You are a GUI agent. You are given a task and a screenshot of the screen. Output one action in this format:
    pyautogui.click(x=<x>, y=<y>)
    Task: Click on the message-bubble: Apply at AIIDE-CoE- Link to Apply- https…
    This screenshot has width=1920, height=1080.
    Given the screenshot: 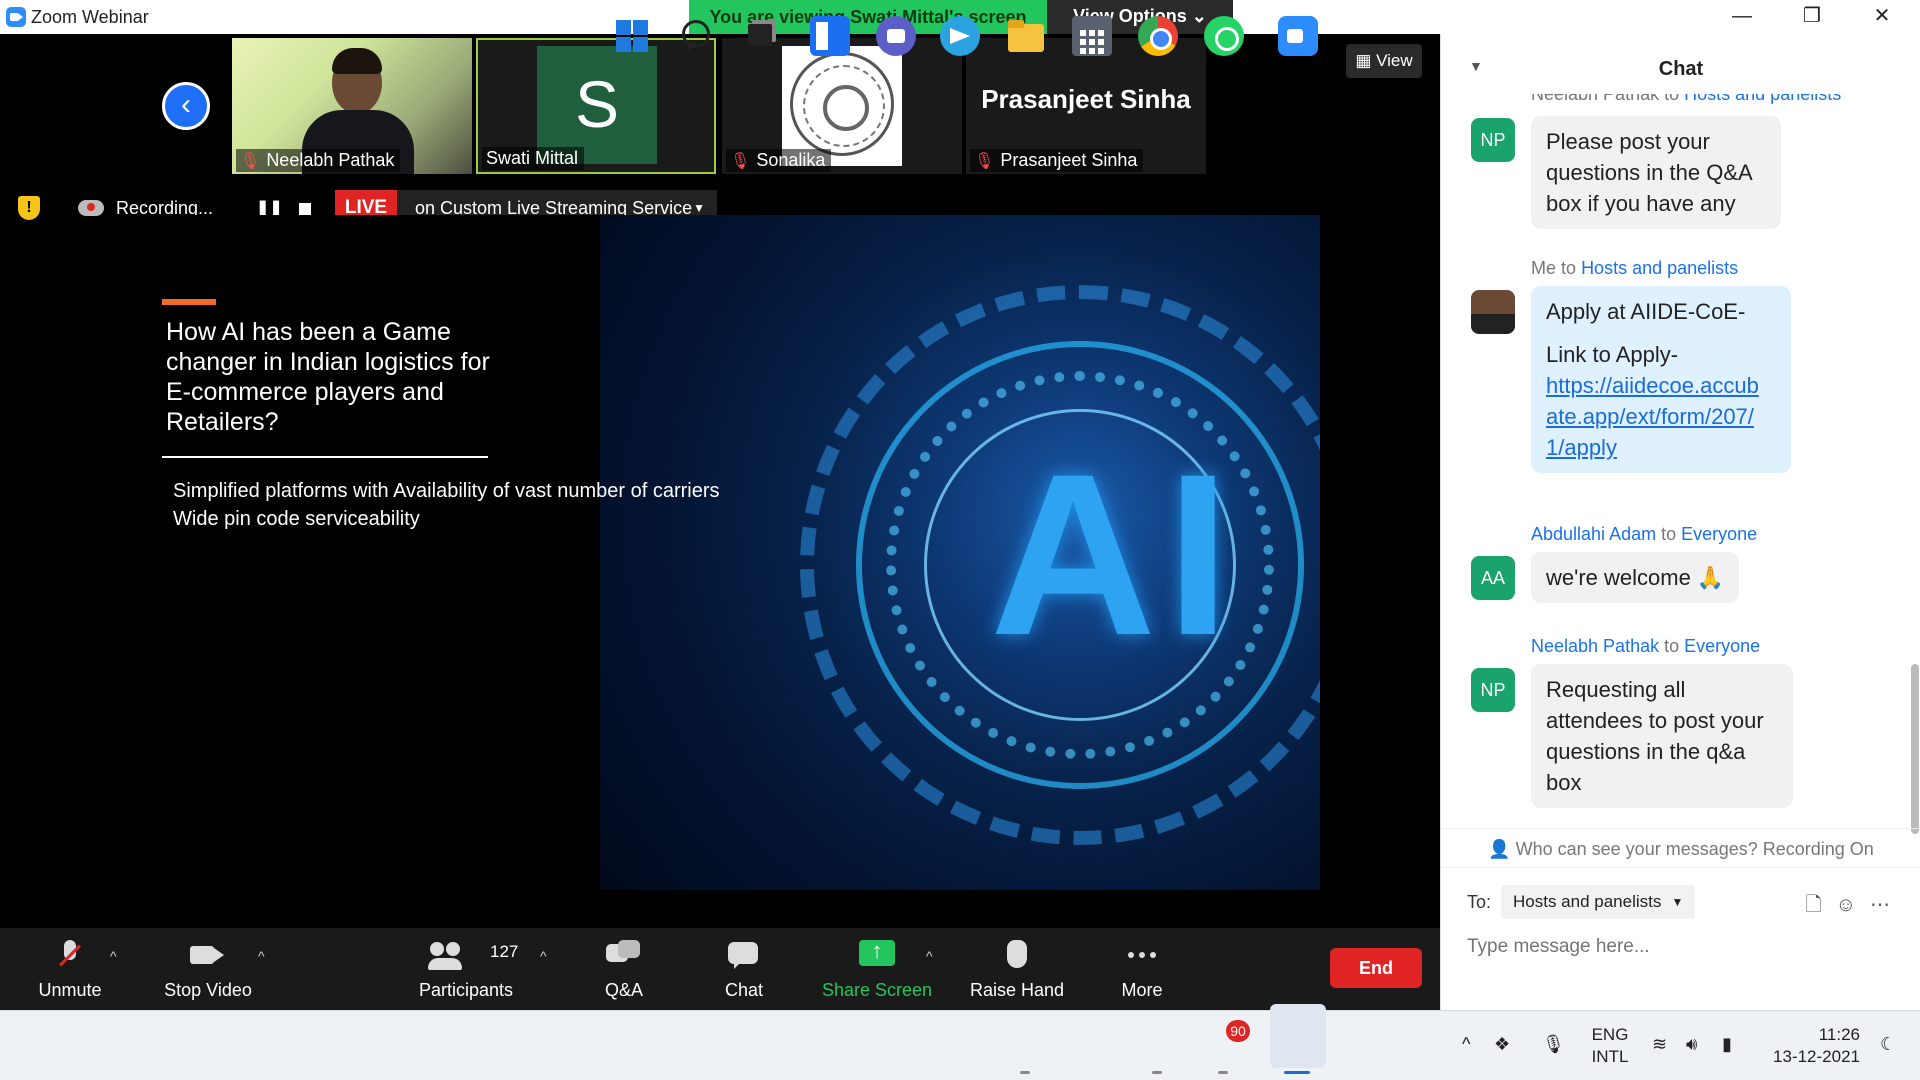 What is the action you would take?
    pyautogui.click(x=1661, y=379)
    